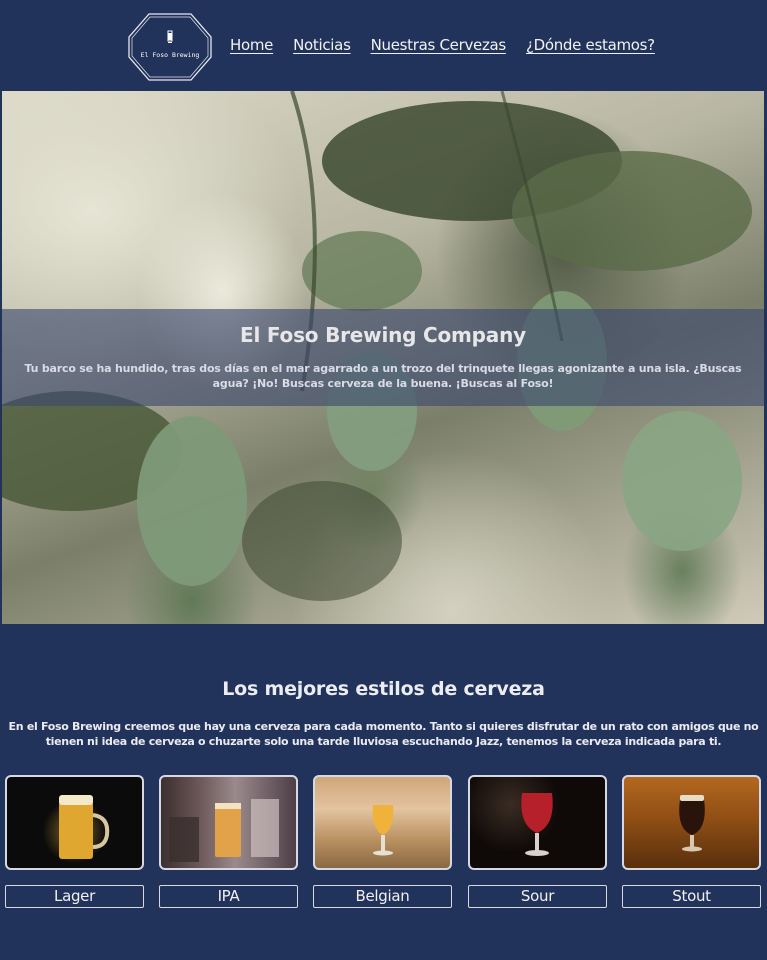 The height and width of the screenshot is (960, 767). I want to click on ipa-beer-photo, so click(228, 822).